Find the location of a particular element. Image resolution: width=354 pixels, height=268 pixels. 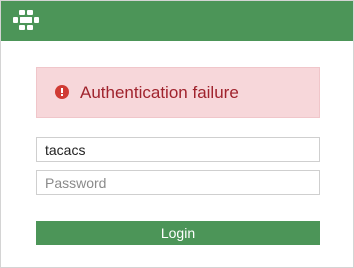

error-exclamation-icon is located at coordinates (62, 92).